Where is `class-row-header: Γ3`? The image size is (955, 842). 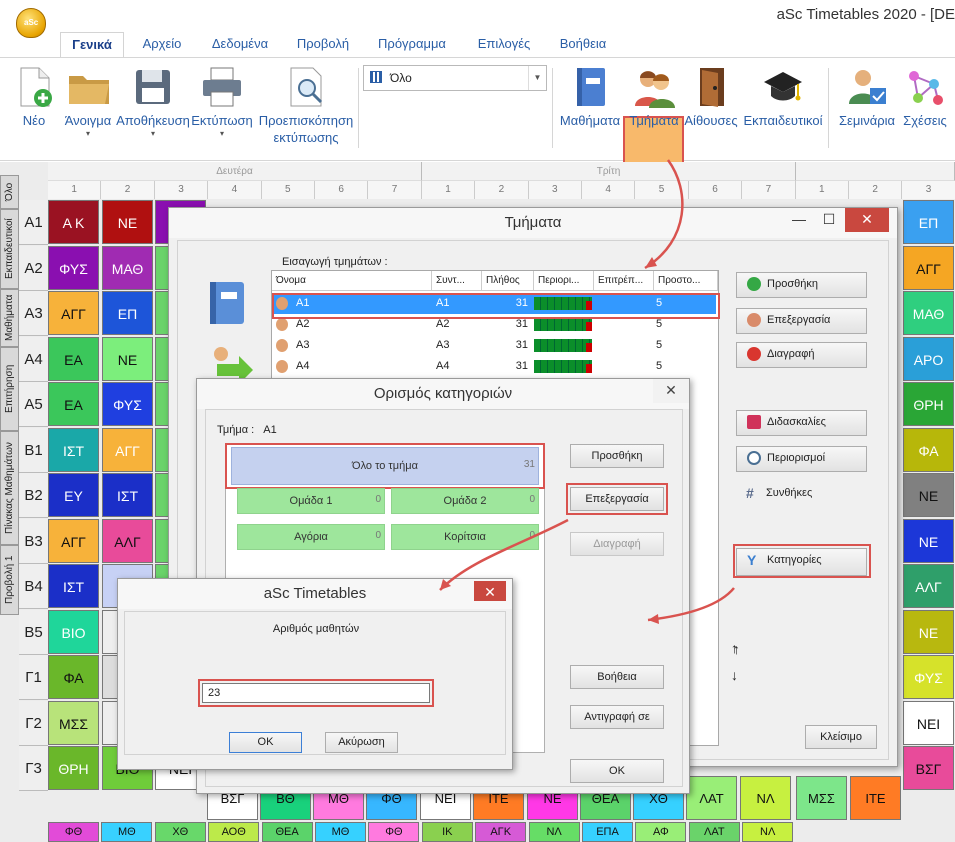 class-row-header: Γ3 is located at coordinates (33, 768).